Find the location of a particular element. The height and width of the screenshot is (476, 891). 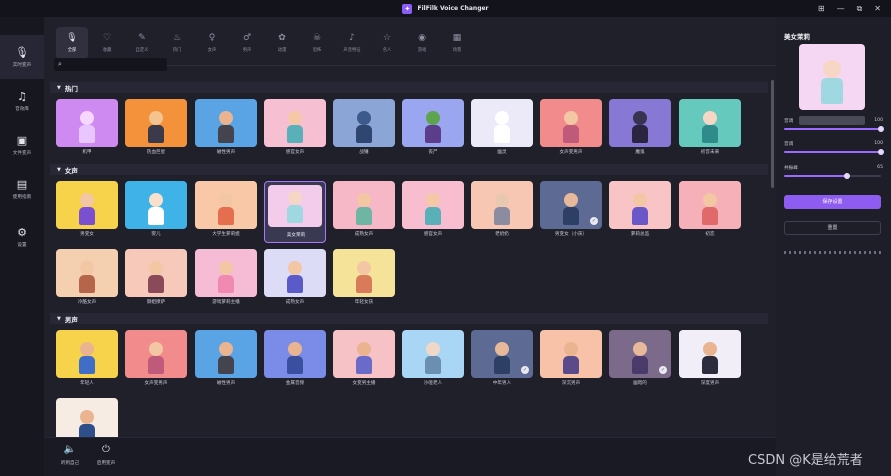

voice-card: 机甲 is located at coordinates (87, 130).